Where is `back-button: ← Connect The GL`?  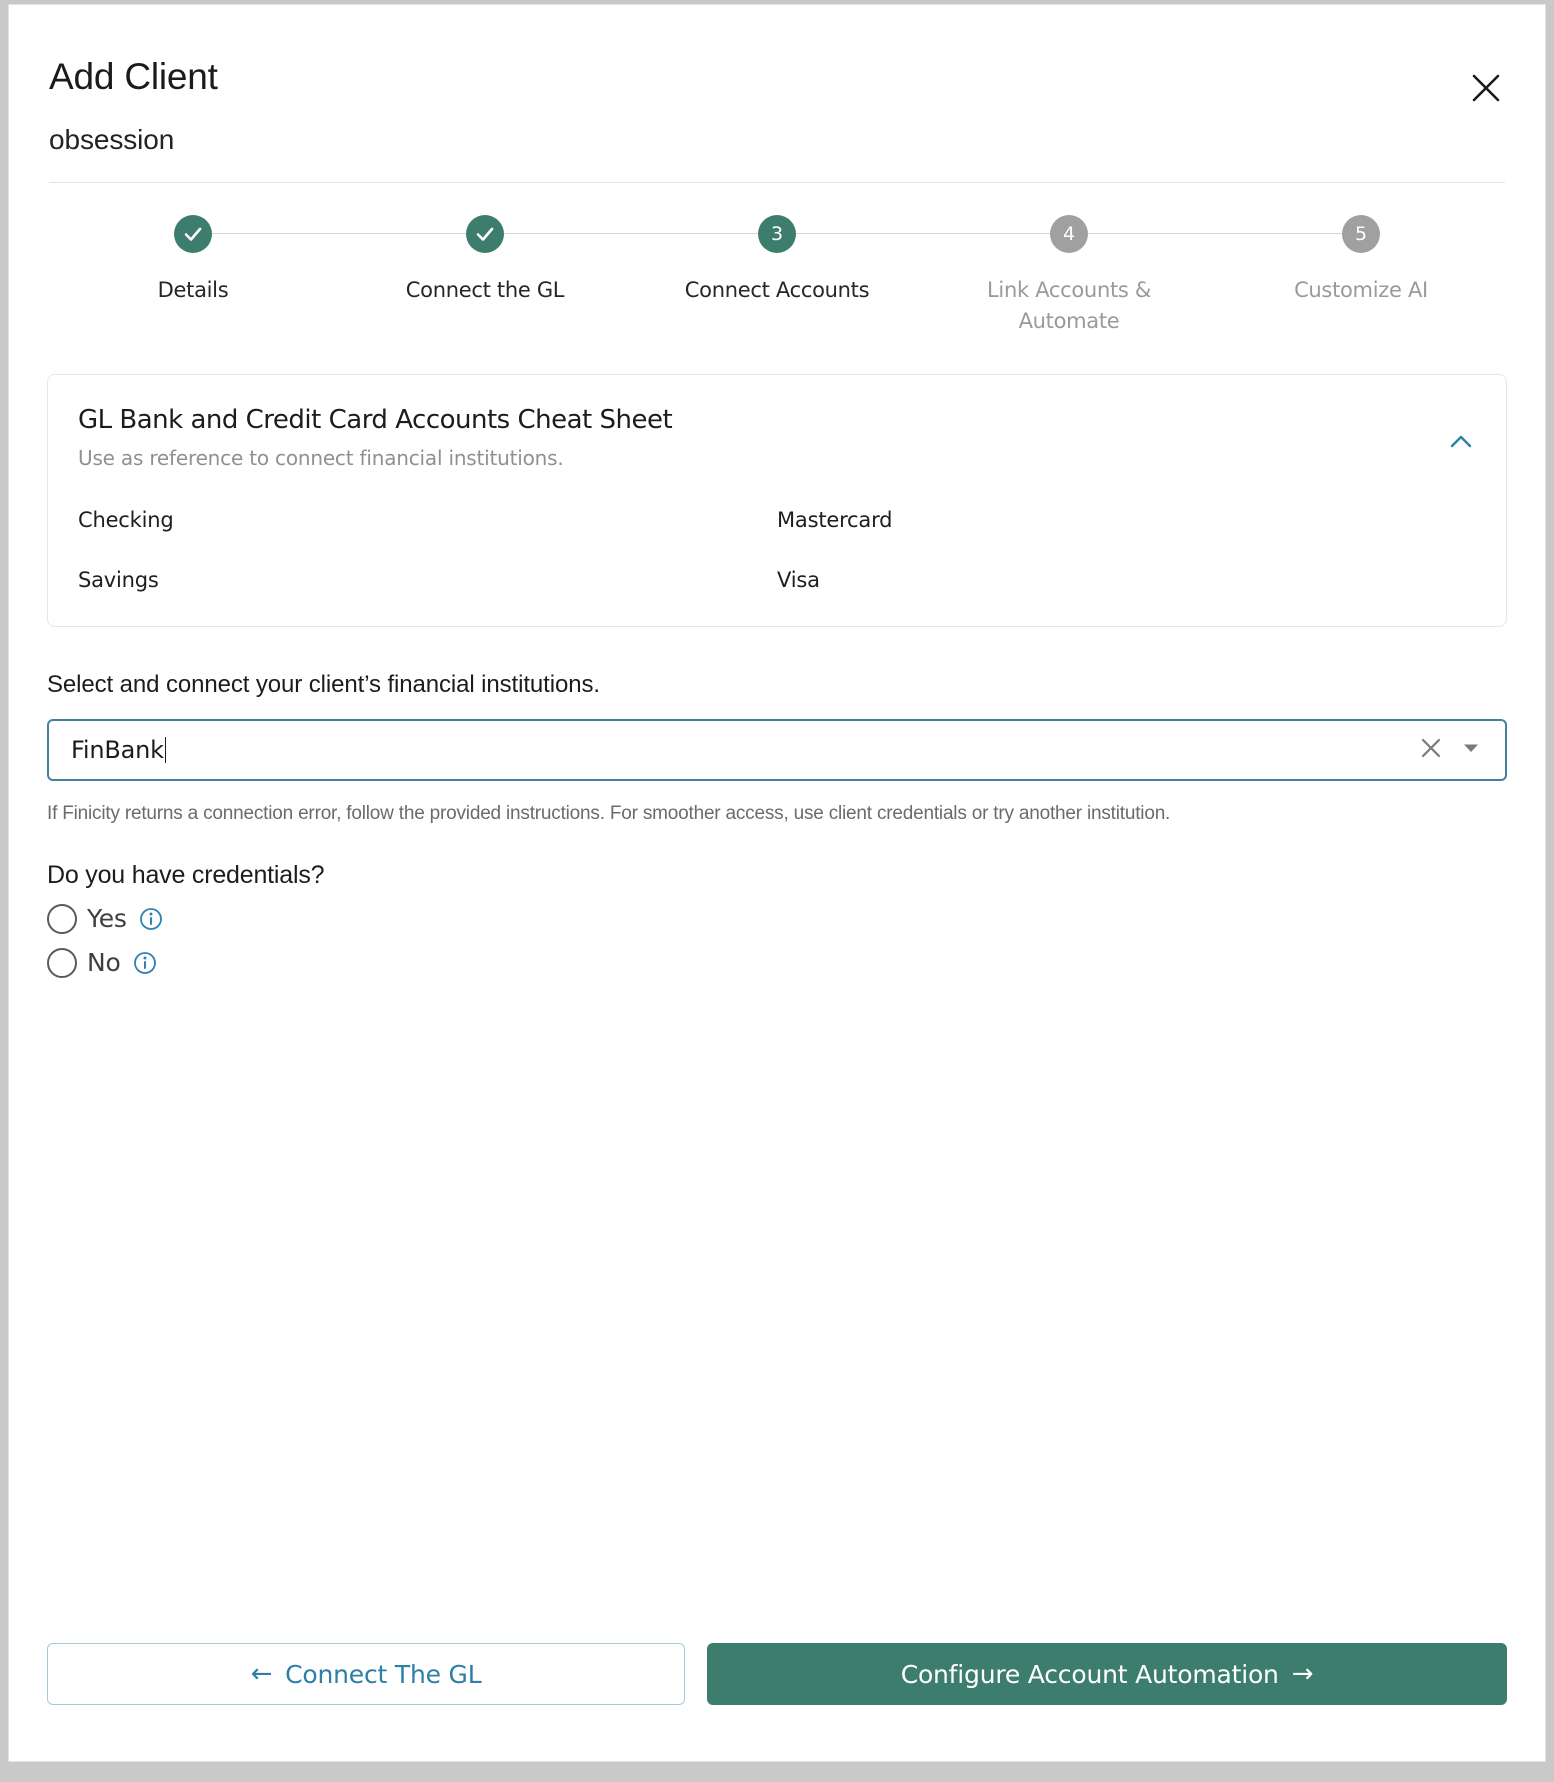 back-button: ← Connect The GL is located at coordinates (366, 1674).